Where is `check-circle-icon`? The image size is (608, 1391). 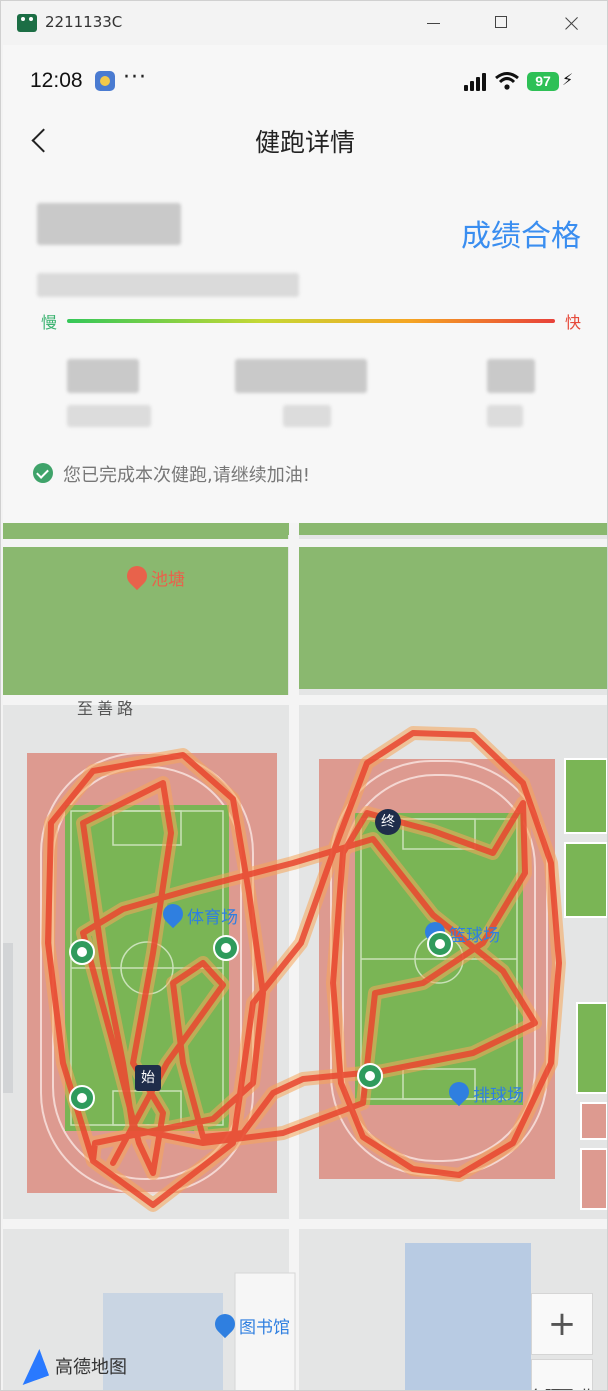 check-circle-icon is located at coordinates (43, 473).